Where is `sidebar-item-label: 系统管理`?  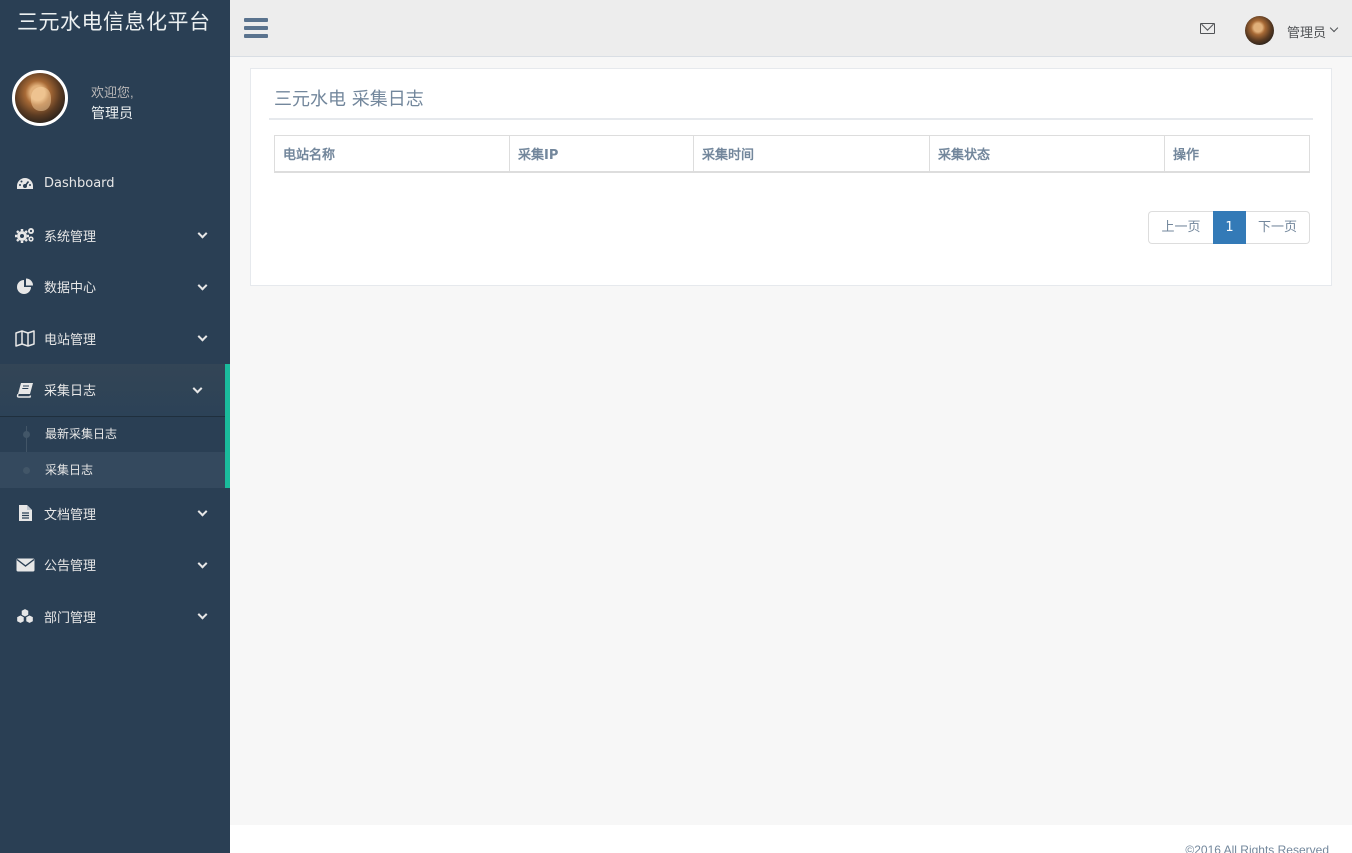
sidebar-item-label: 系统管理 is located at coordinates (70, 237).